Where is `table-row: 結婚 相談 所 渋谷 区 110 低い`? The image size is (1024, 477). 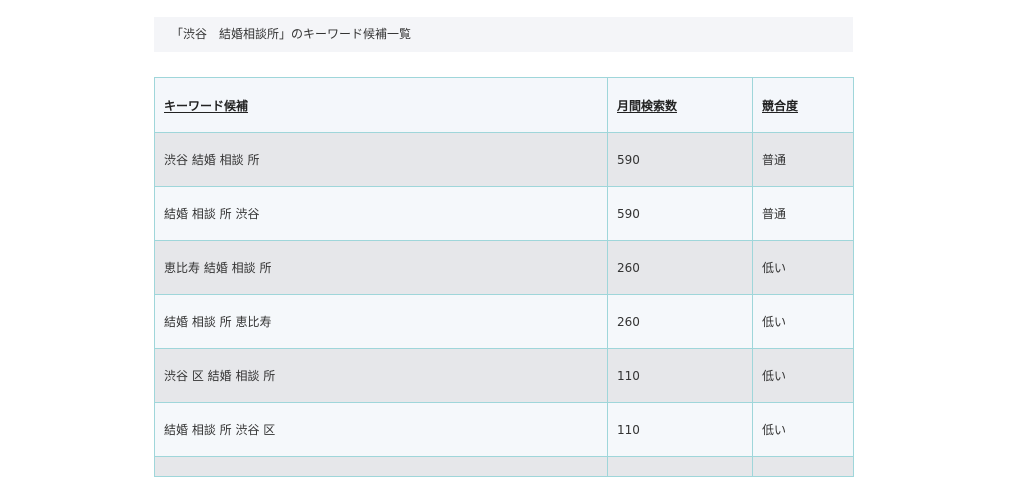
table-row: 結婚 相談 所 渋谷 区 110 低い is located at coordinates (504, 429).